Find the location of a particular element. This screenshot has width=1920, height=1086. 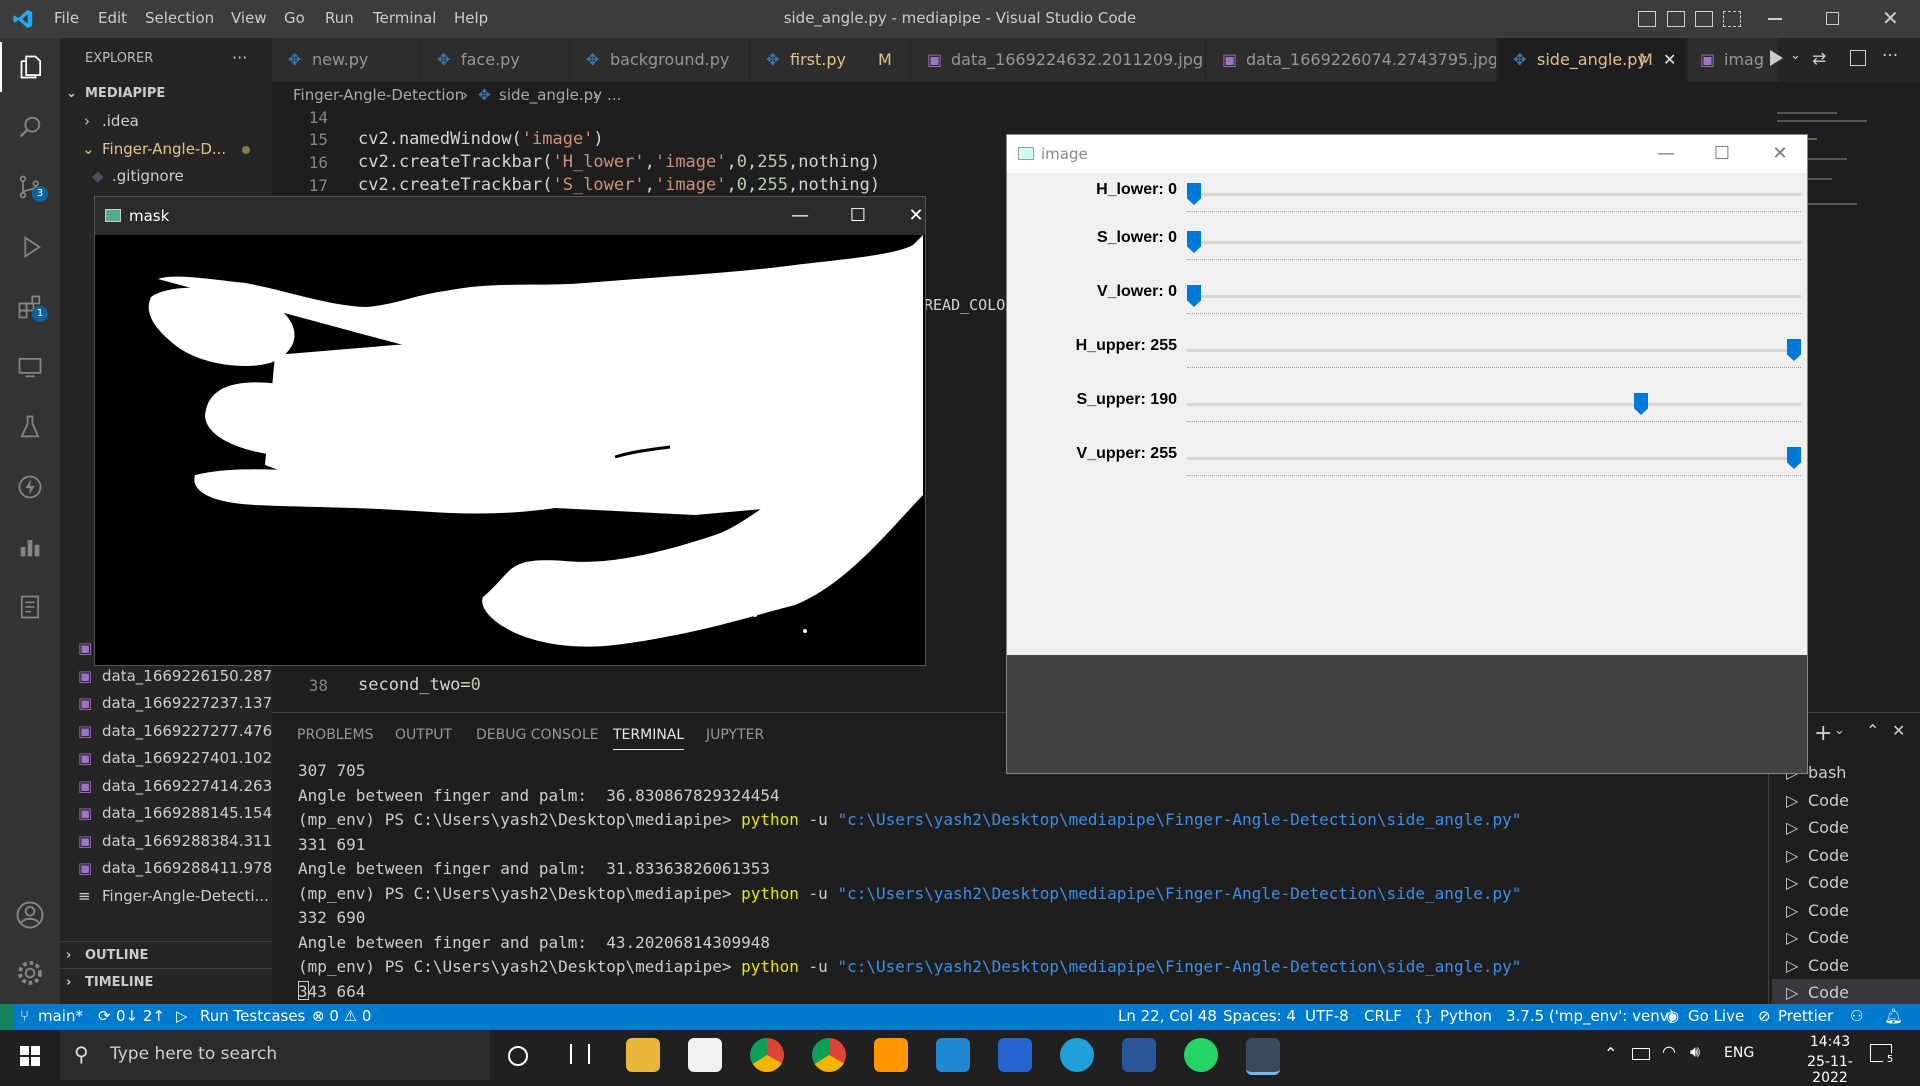

extensions-icon: 1 is located at coordinates (30, 307).